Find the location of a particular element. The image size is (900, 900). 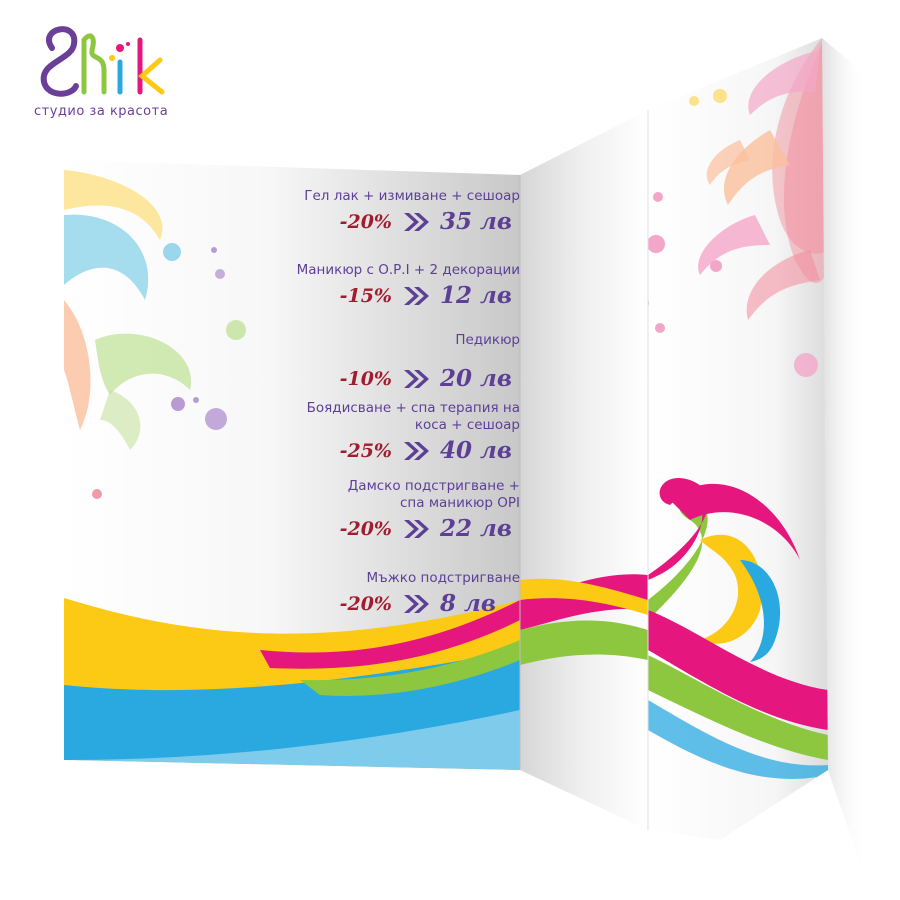

price-item: Маникюр с О.Р.I + 2 декорации -15% 12 лв is located at coordinates (365, 285).